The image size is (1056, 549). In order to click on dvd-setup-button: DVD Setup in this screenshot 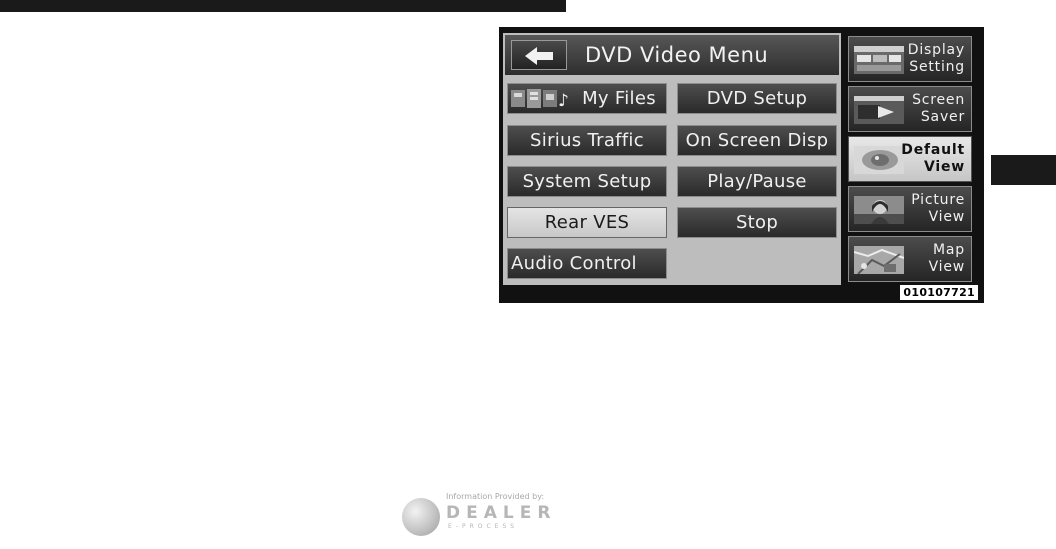, I will do `click(757, 98)`.